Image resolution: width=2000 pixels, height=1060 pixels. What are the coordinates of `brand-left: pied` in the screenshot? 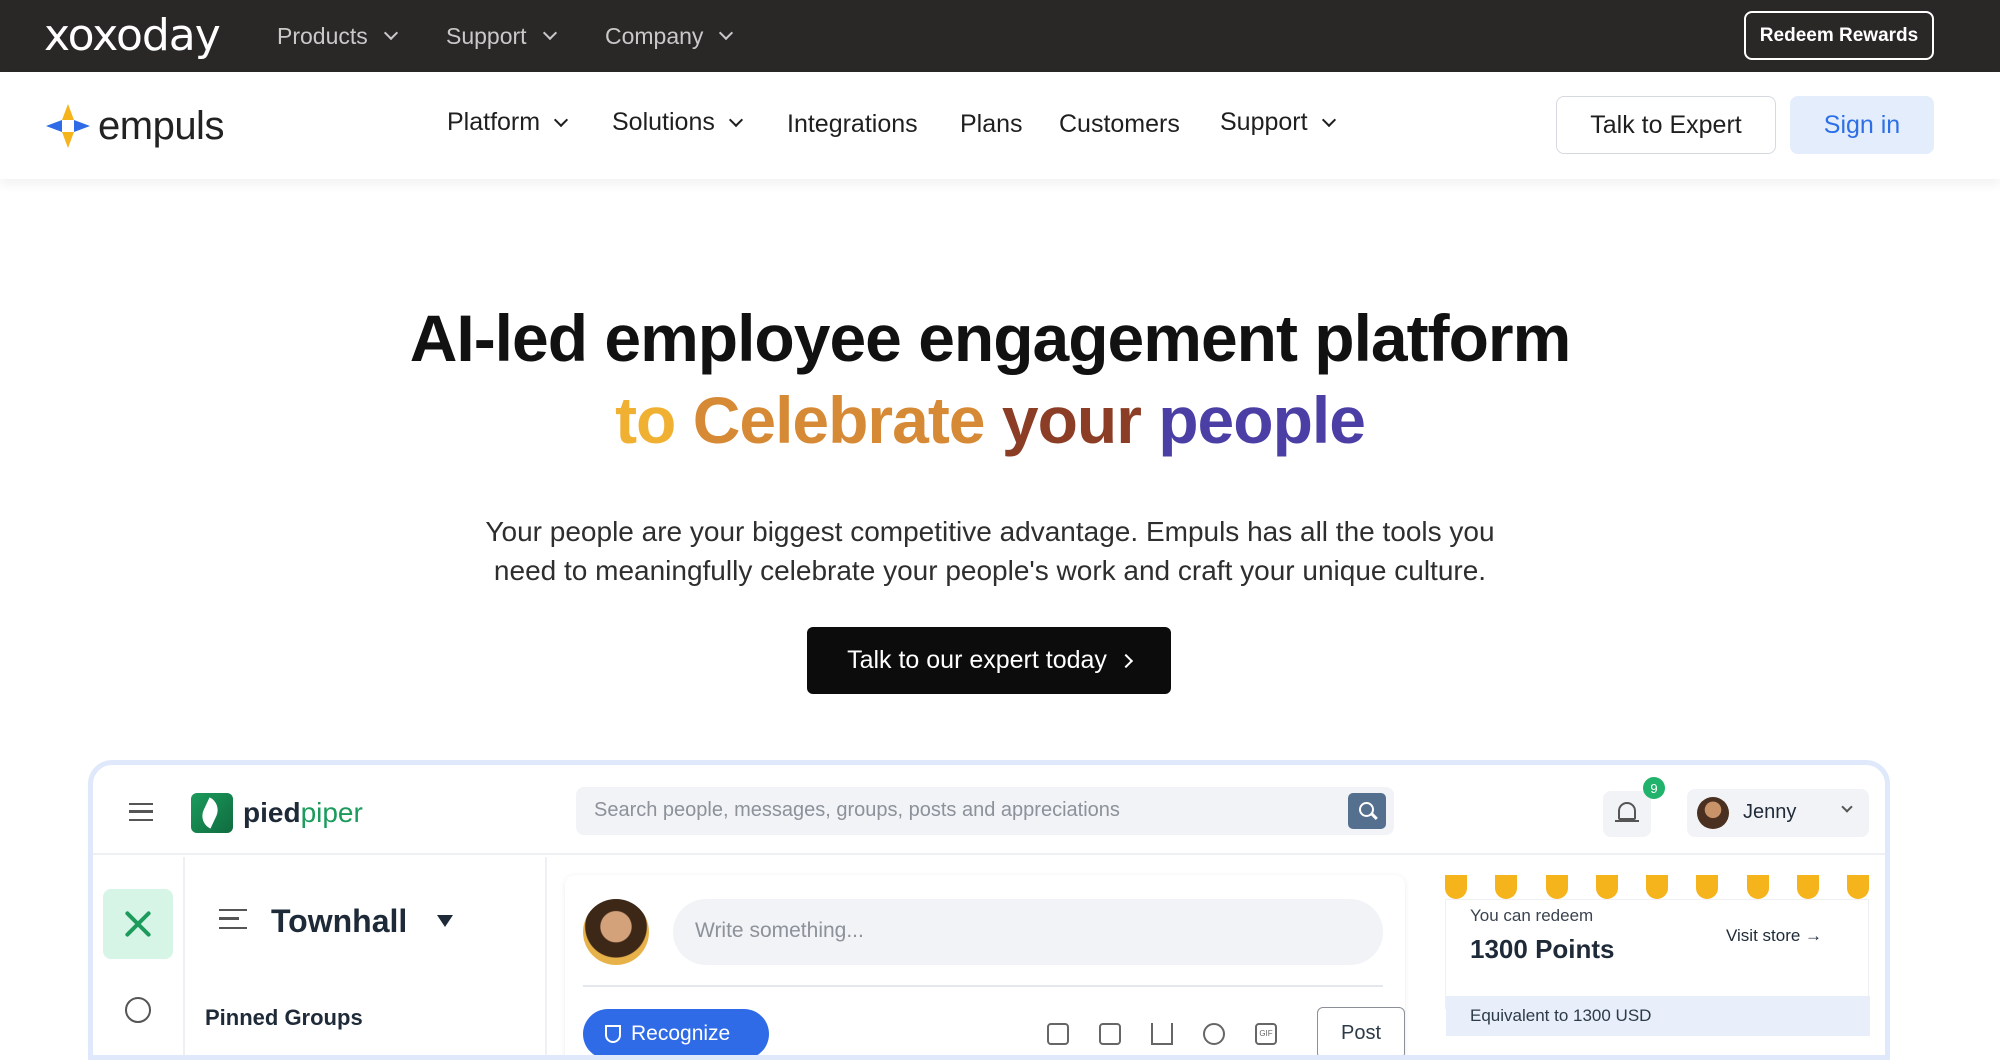 It's located at (272, 812).